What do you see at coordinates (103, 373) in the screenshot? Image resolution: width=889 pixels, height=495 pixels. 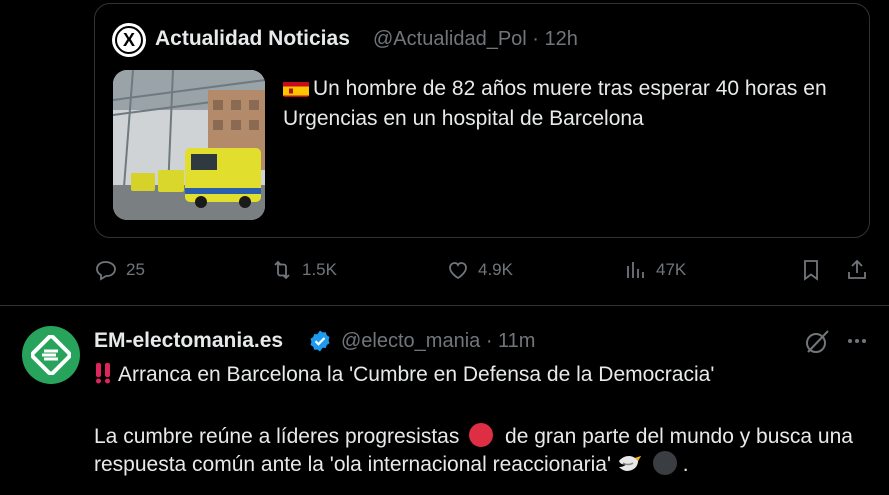 I see `double-exclamation-icon` at bounding box center [103, 373].